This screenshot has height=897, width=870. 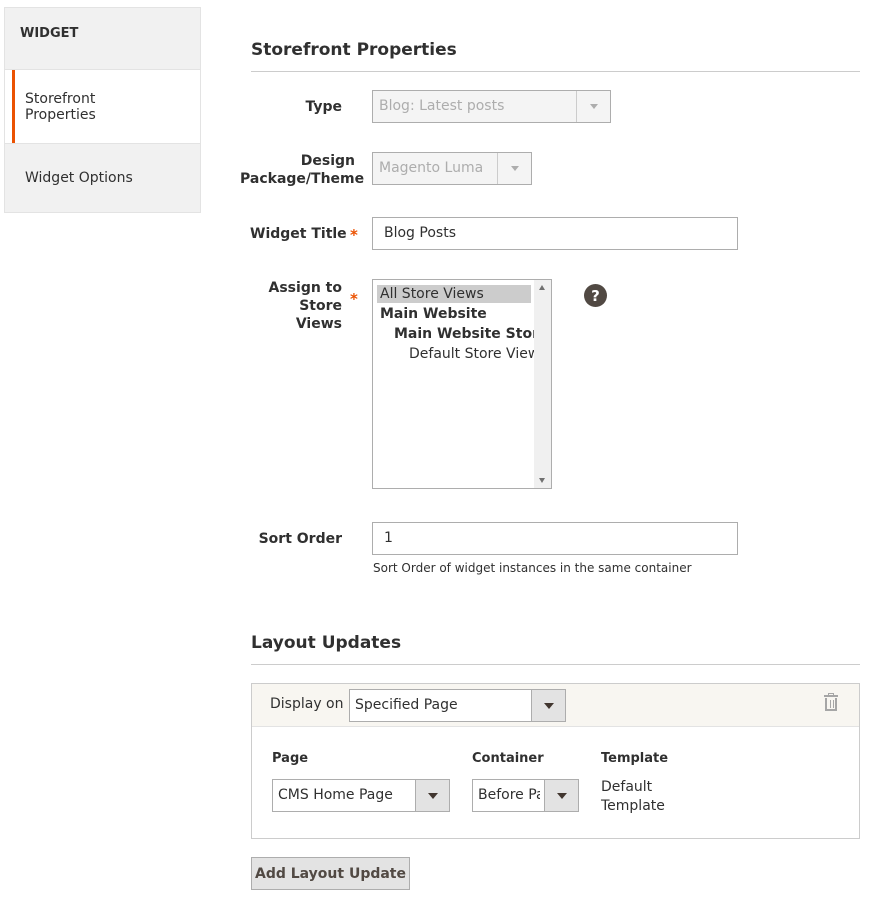 I want to click on section-title-layout-updates: Layout Updates, so click(x=555, y=649).